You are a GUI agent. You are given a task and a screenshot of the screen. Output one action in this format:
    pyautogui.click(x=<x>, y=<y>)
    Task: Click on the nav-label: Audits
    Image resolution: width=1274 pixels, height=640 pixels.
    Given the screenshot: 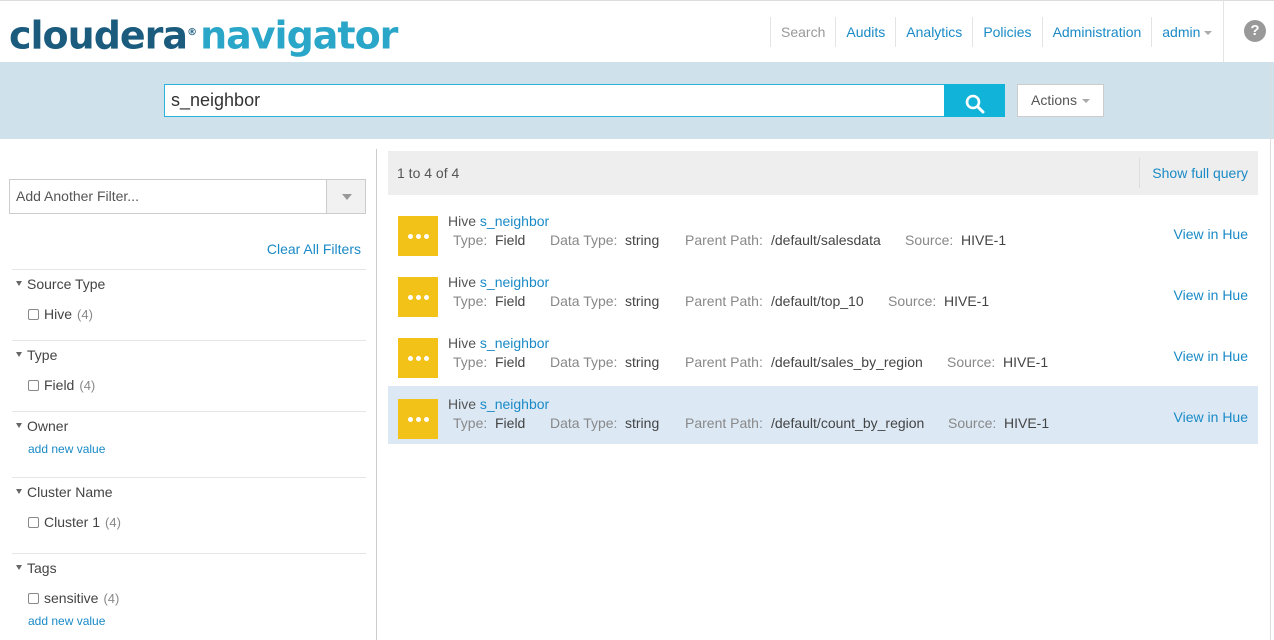 What is the action you would take?
    pyautogui.click(x=866, y=32)
    